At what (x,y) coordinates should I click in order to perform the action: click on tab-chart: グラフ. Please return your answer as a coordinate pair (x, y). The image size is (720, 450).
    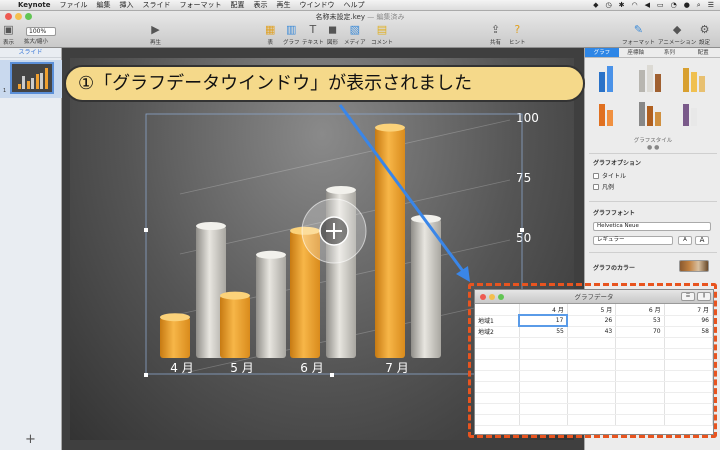
    Looking at the image, I should click on (602, 52).